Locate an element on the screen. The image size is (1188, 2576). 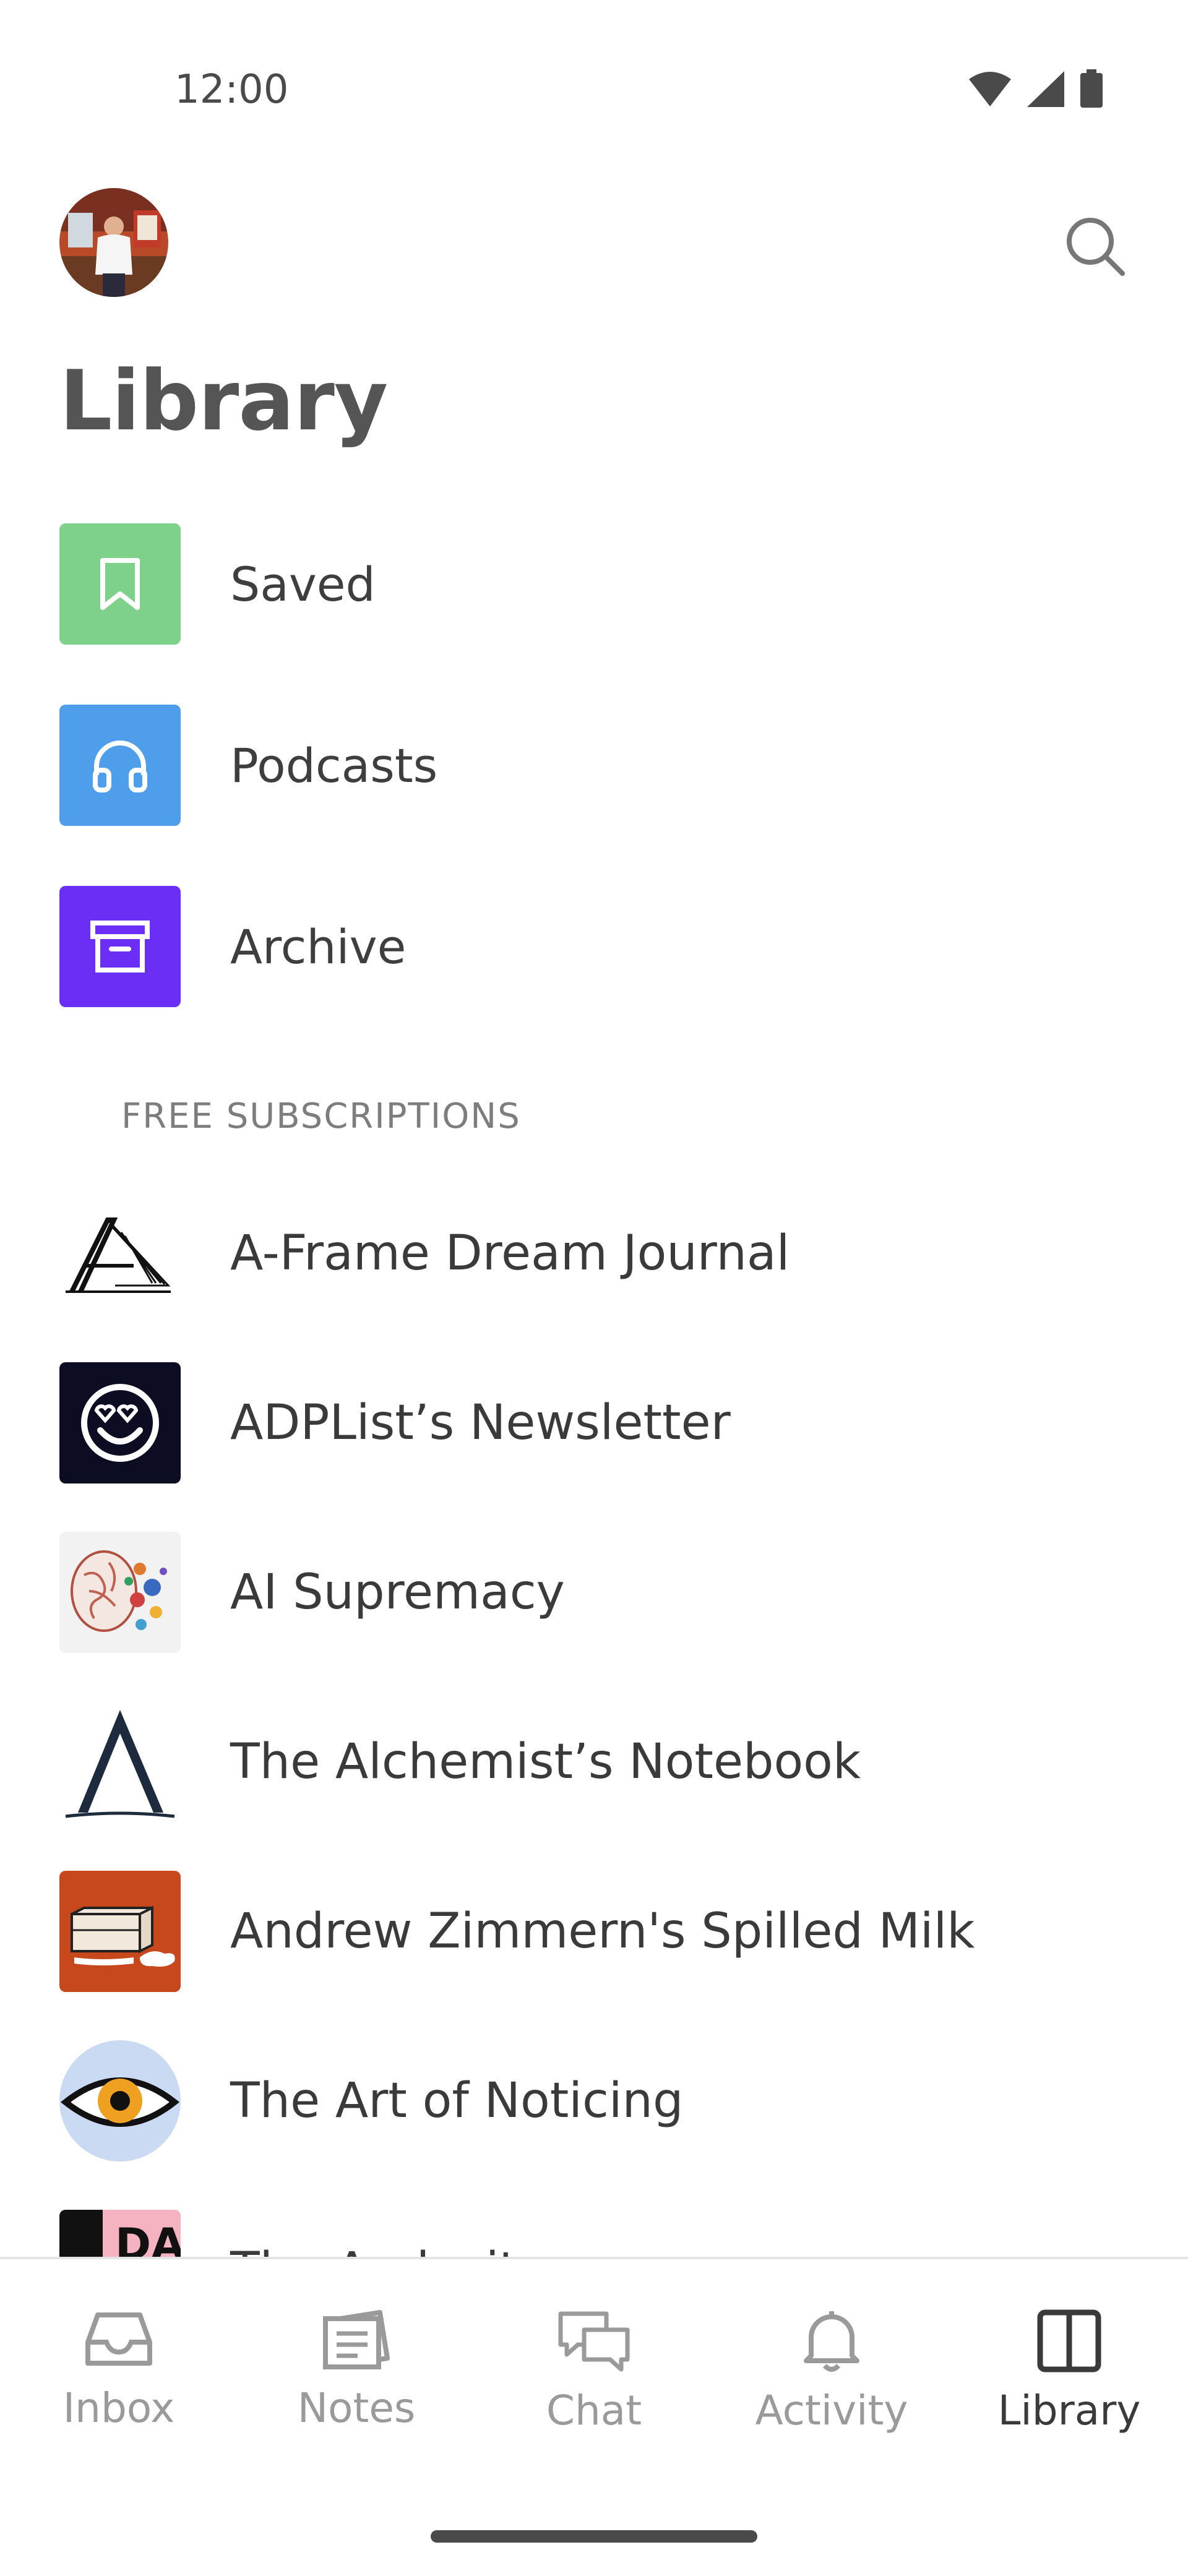
podcasts-icon-tile is located at coordinates (120, 765).